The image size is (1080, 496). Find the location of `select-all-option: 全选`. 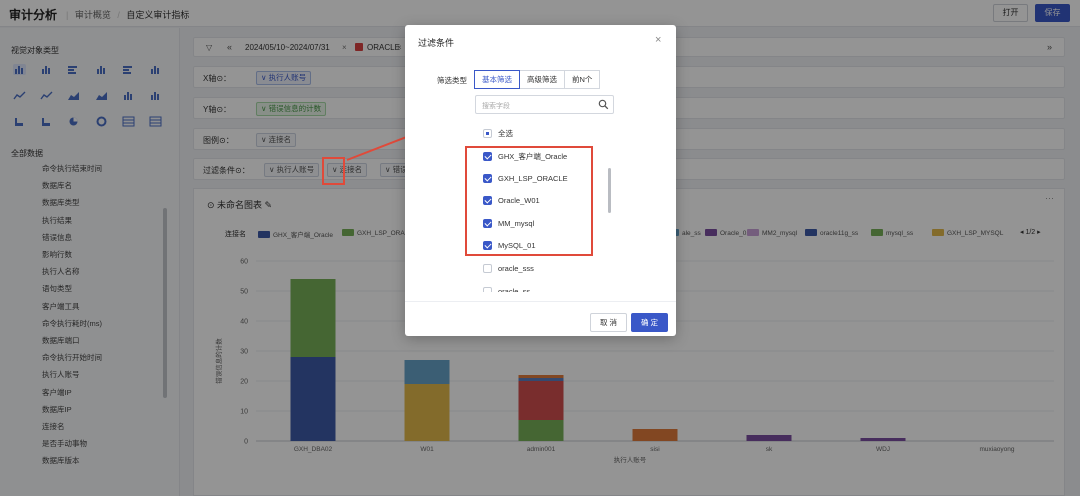

select-all-option: 全选 is located at coordinates (498, 133).